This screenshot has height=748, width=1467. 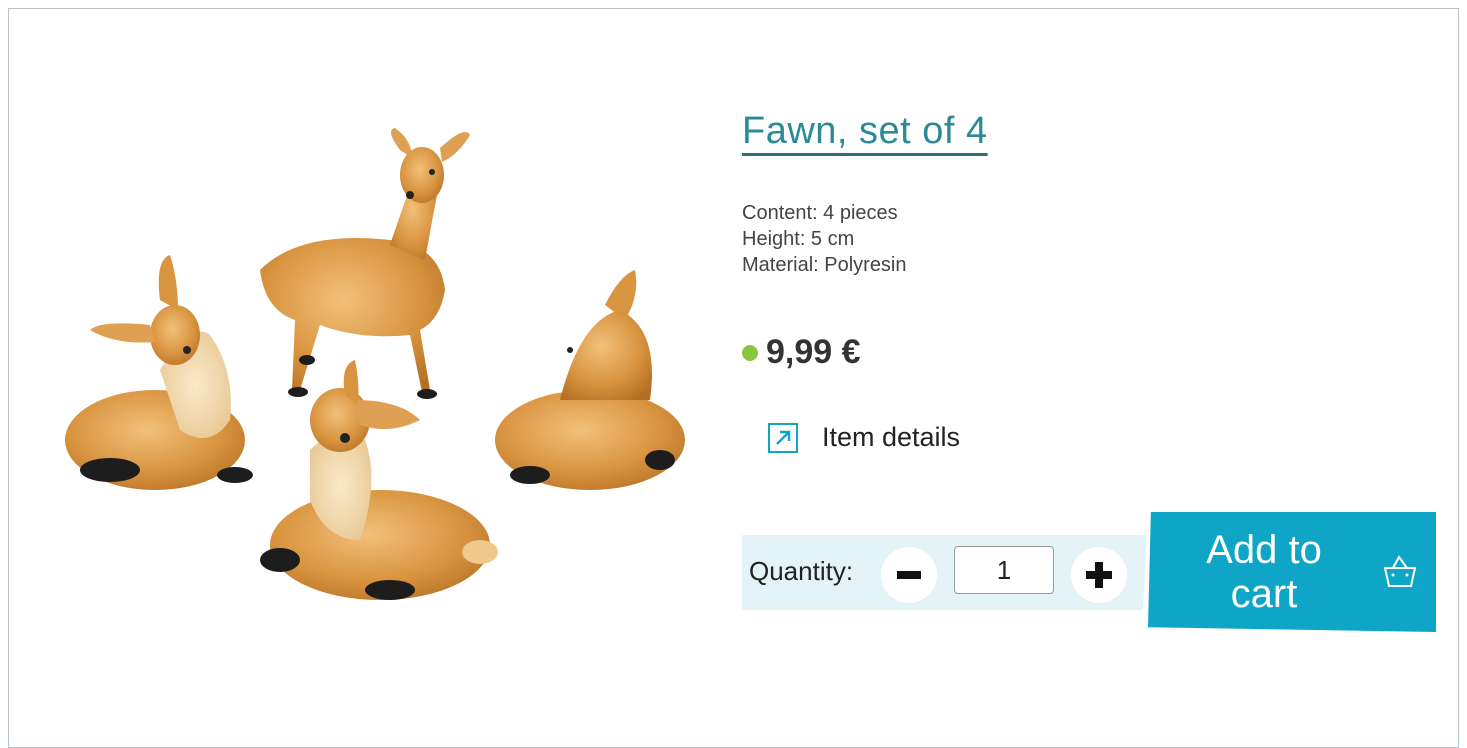 What do you see at coordinates (783, 437) in the screenshot?
I see `external-link-arrow-icon` at bounding box center [783, 437].